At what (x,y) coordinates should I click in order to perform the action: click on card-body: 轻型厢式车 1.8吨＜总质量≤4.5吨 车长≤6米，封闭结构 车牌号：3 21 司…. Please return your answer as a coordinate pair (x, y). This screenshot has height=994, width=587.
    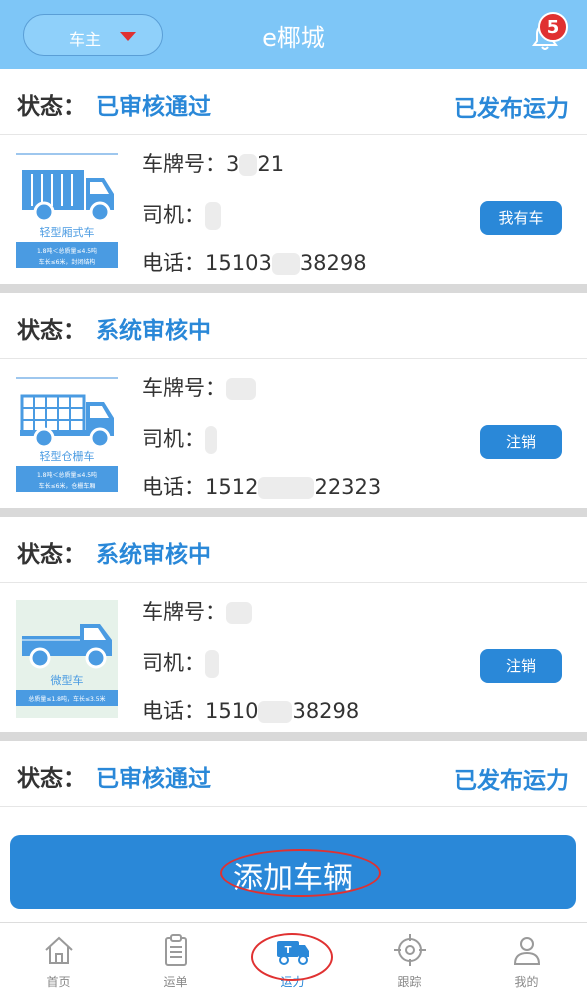
    Looking at the image, I should click on (293, 210).